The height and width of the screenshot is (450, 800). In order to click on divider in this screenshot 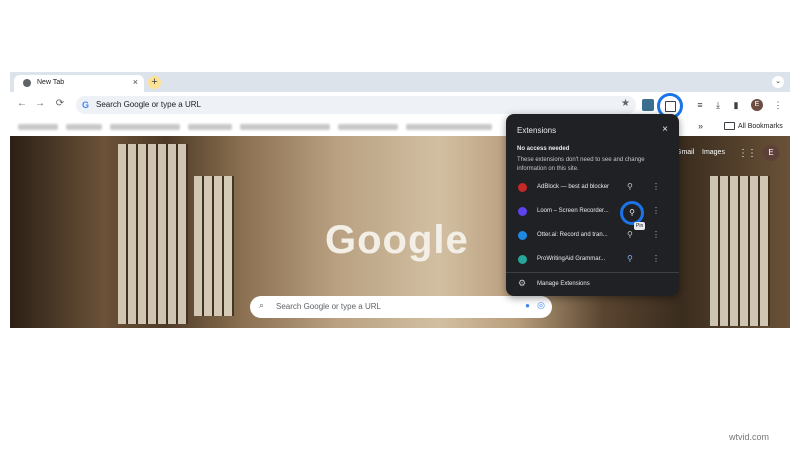, I will do `click(592, 272)`.